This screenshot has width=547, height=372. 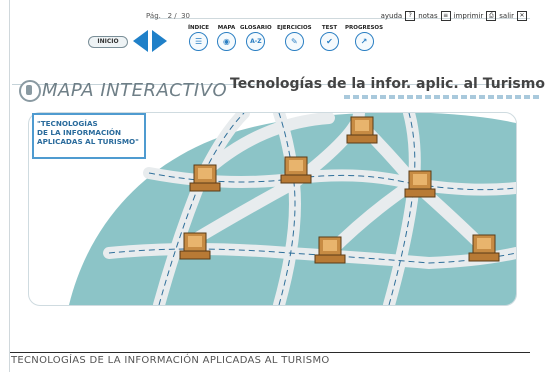 I want to click on nav-test-button: TEST ✔, so click(x=329, y=38).